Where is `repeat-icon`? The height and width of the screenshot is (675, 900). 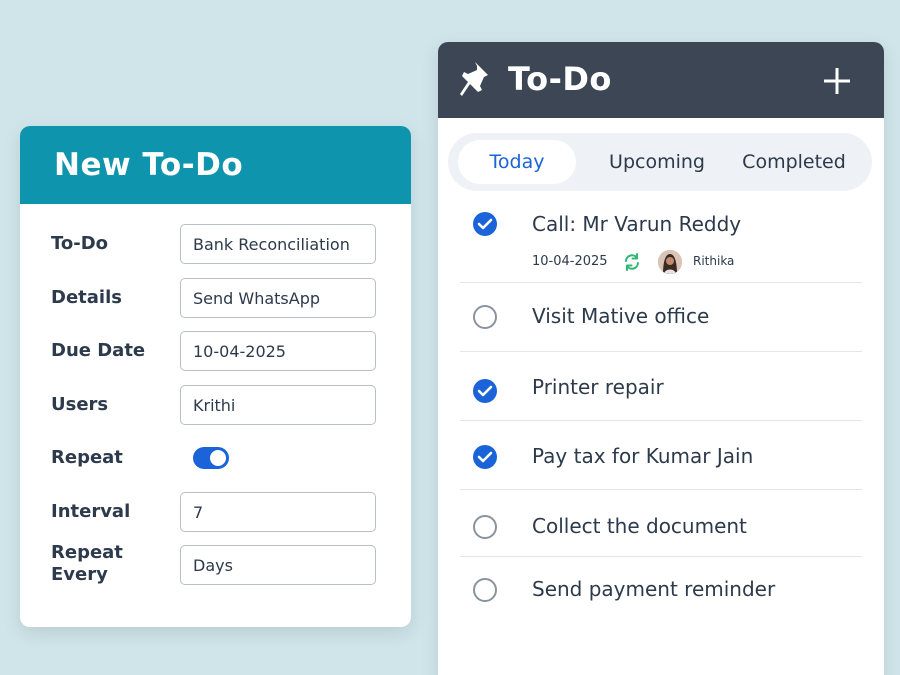 repeat-icon is located at coordinates (632, 262).